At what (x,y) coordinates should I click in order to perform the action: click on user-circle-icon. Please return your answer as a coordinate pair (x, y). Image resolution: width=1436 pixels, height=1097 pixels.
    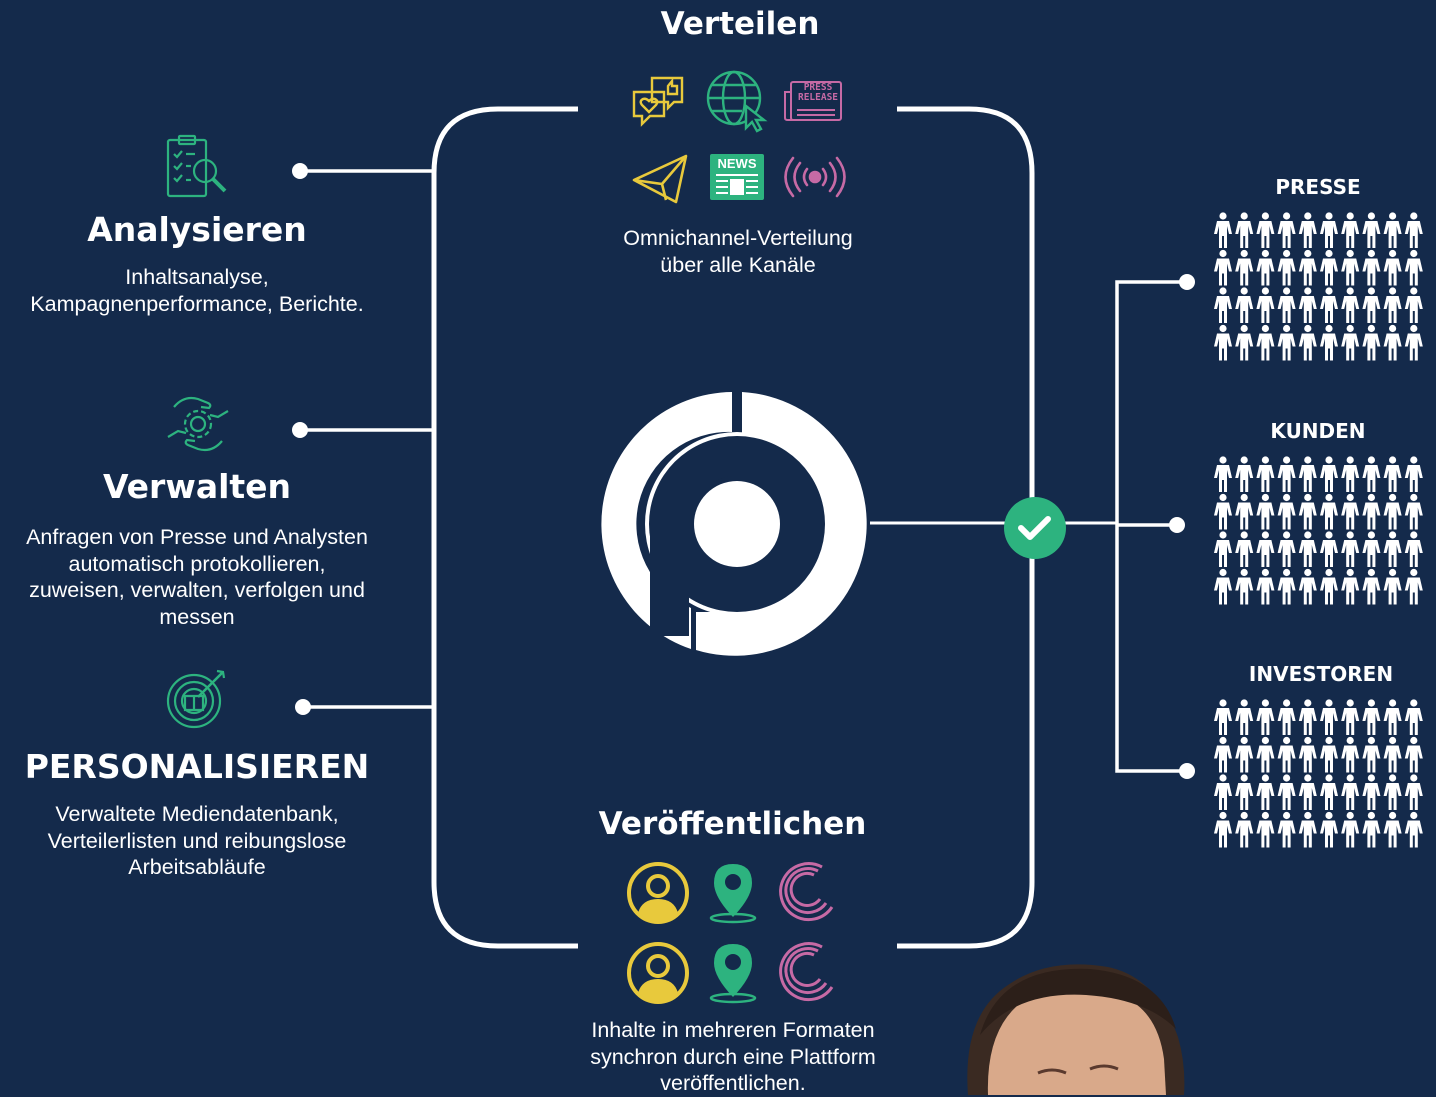
    Looking at the image, I should click on (658, 893).